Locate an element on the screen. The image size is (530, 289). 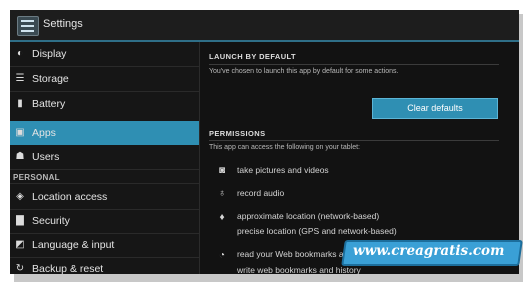
sidebar-item-label: Security is located at coordinates (51, 221).